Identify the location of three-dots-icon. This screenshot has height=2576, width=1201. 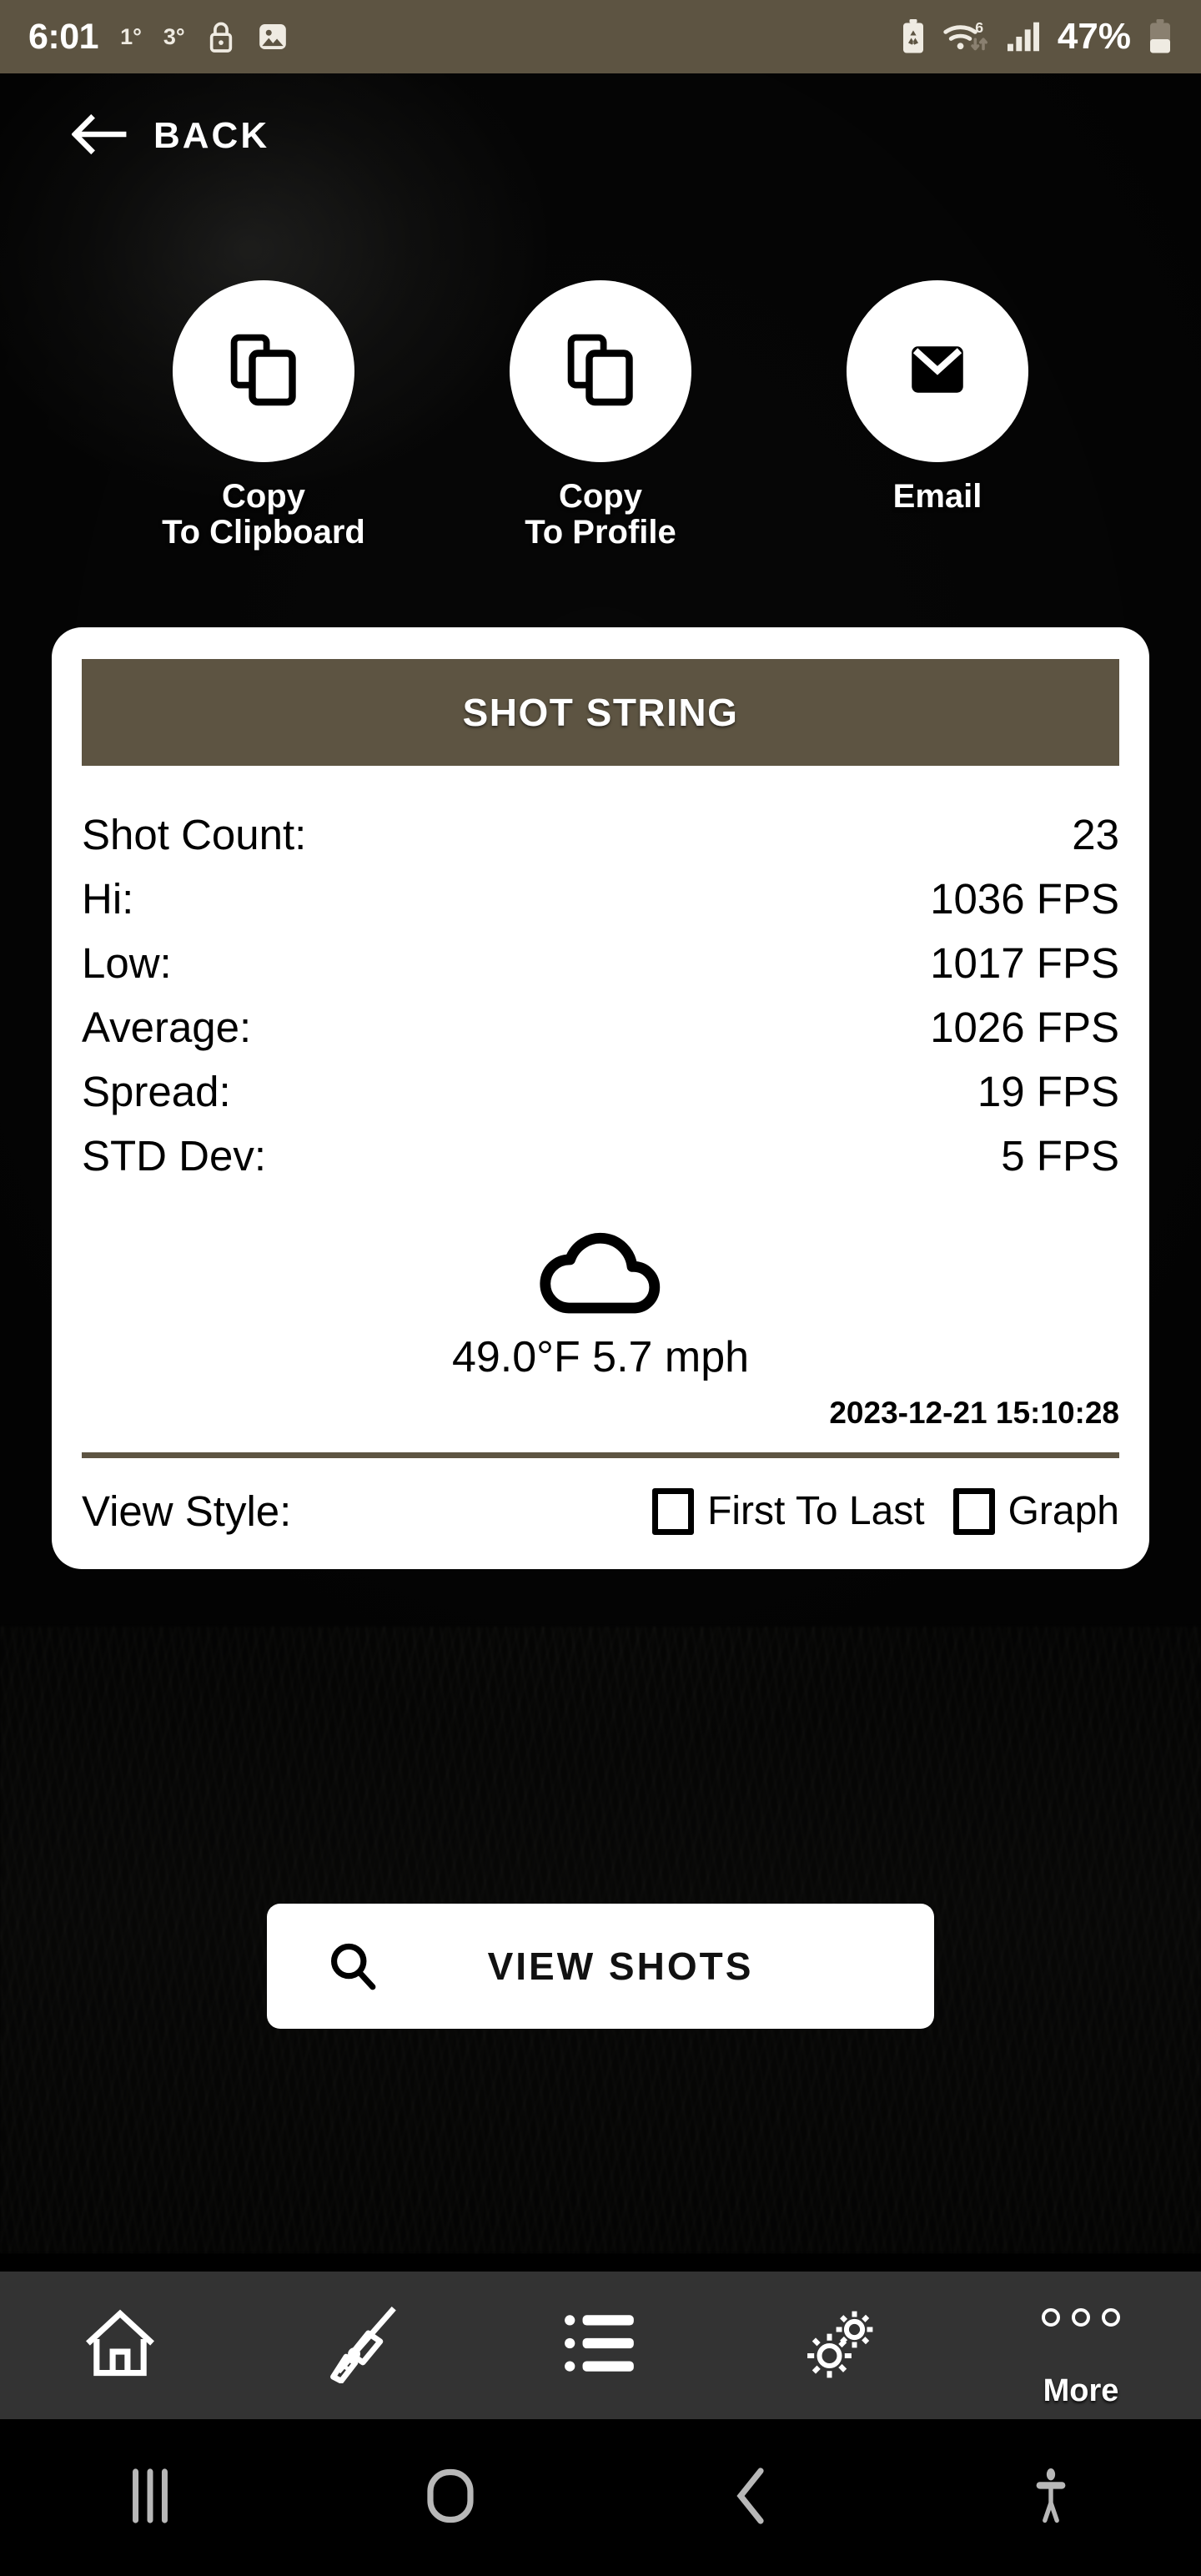
(1081, 2317).